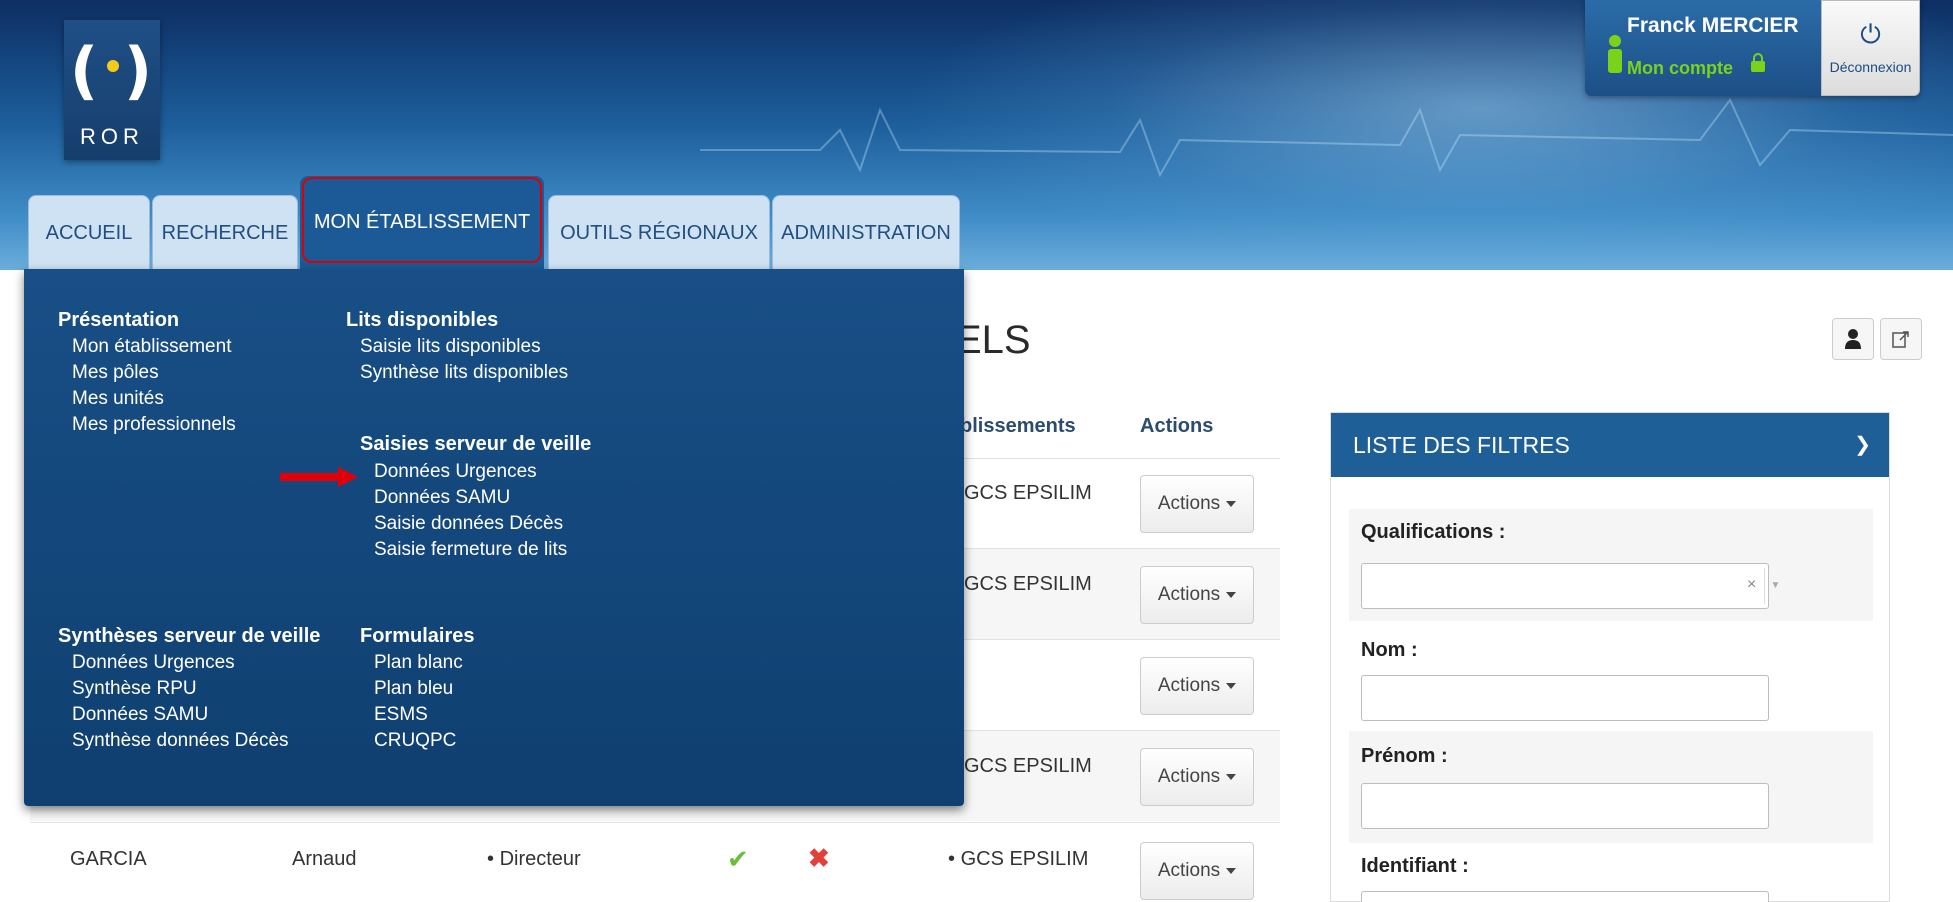 This screenshot has width=1953, height=902. I want to click on menu-item-plan-blanc: Plan blanc, so click(418, 663).